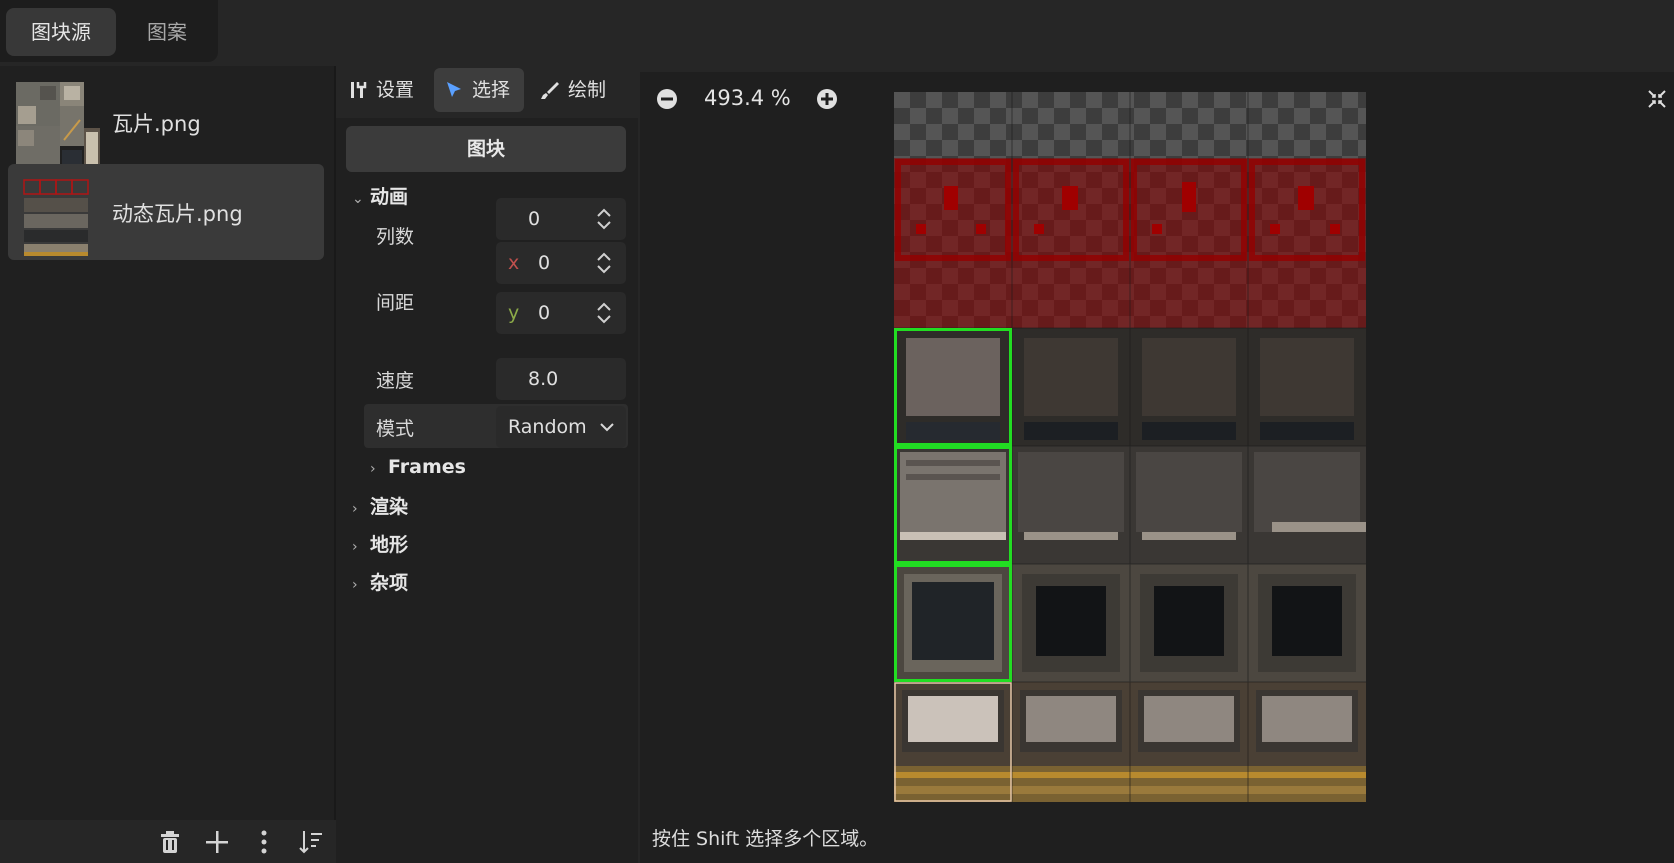 The image size is (1674, 863). I want to click on more-menu-icon, so click(264, 842).